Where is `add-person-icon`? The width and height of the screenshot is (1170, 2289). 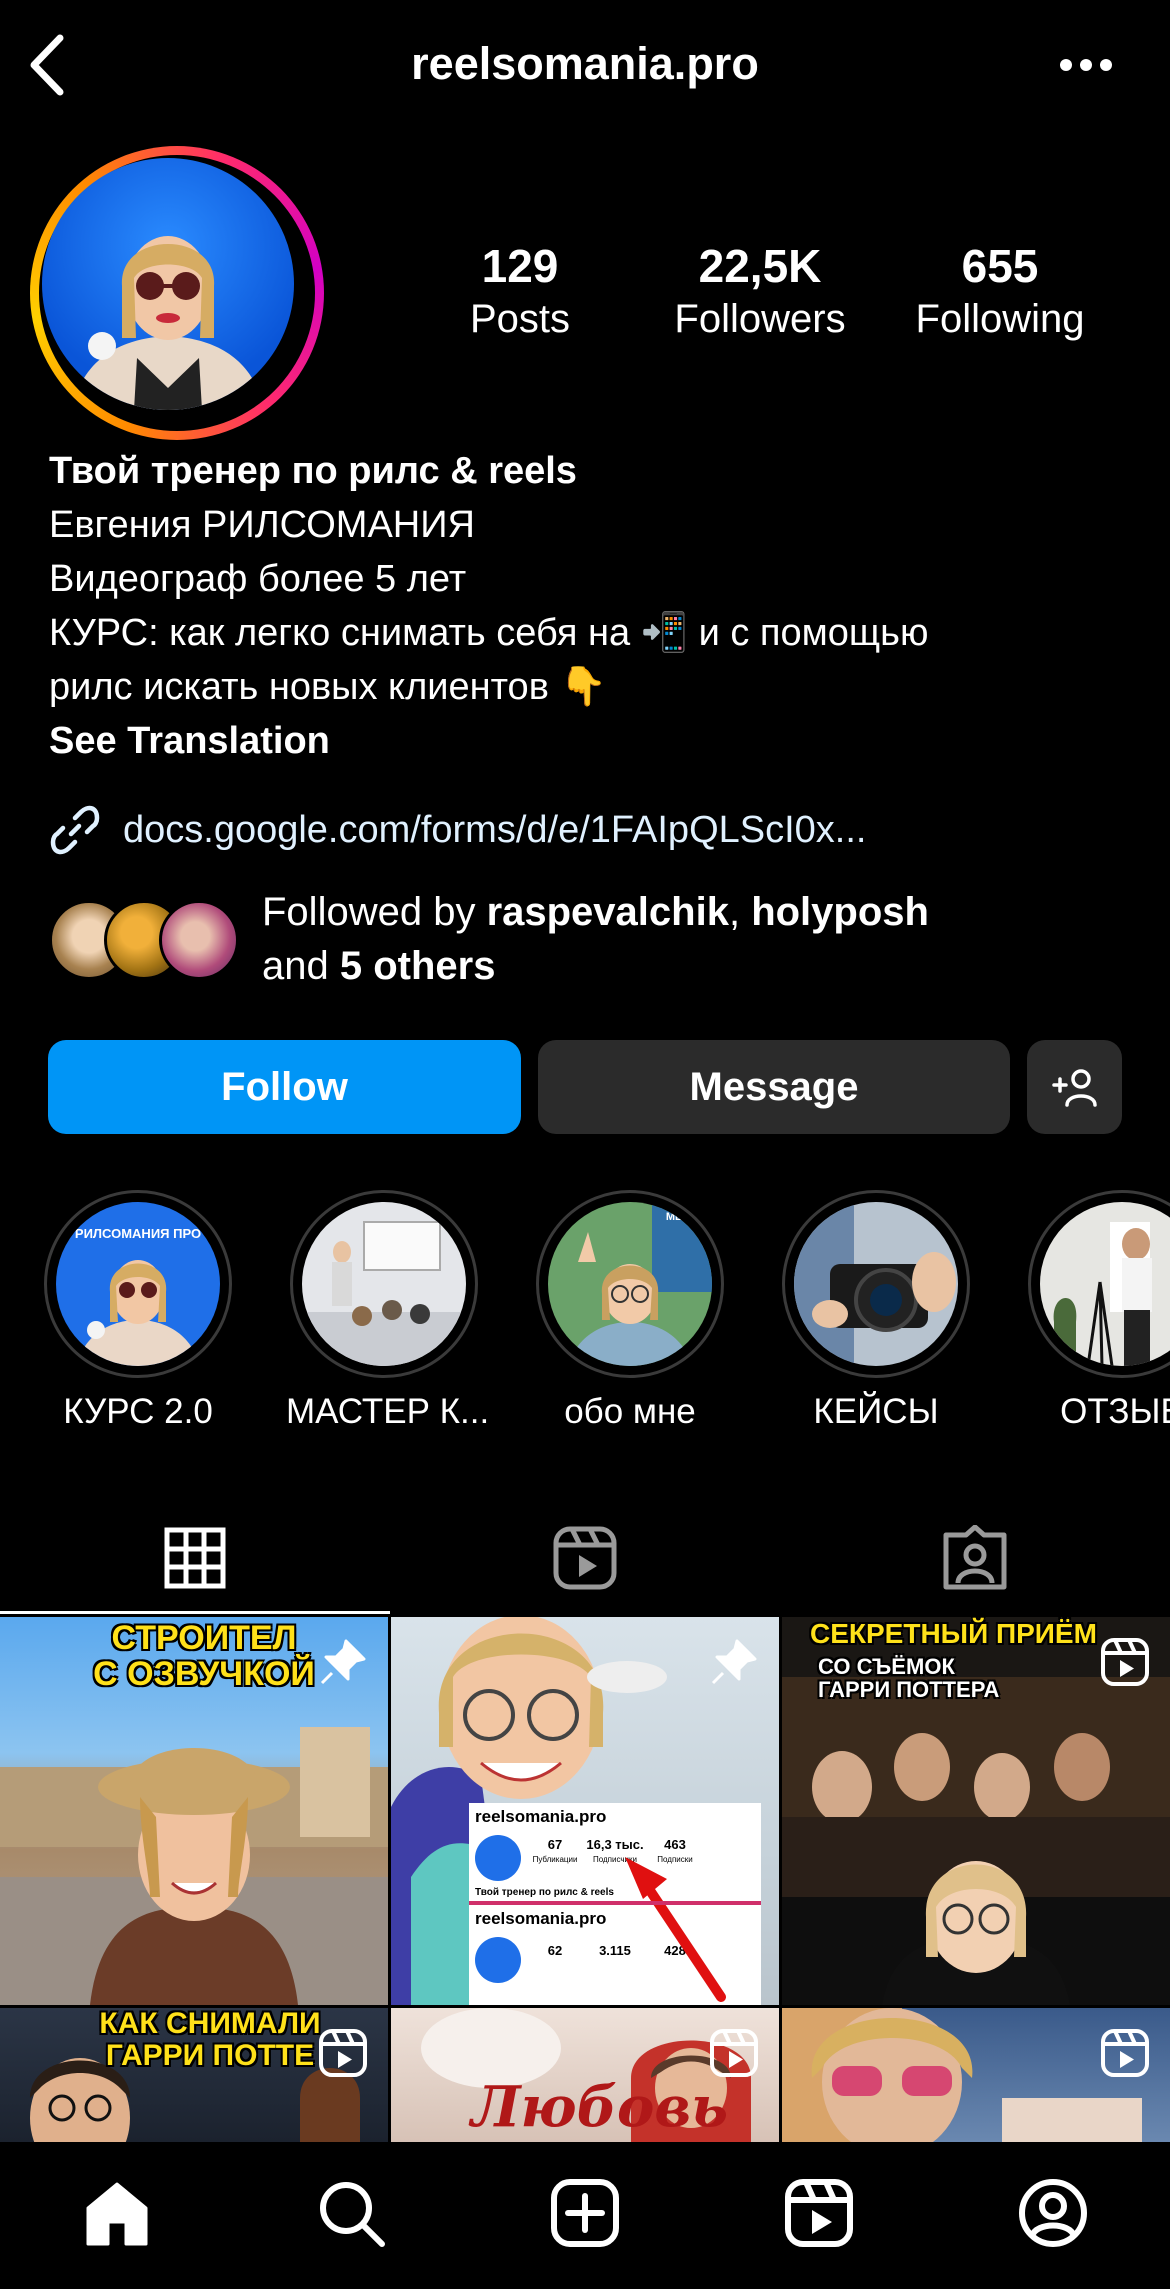 add-person-icon is located at coordinates (1074, 1088).